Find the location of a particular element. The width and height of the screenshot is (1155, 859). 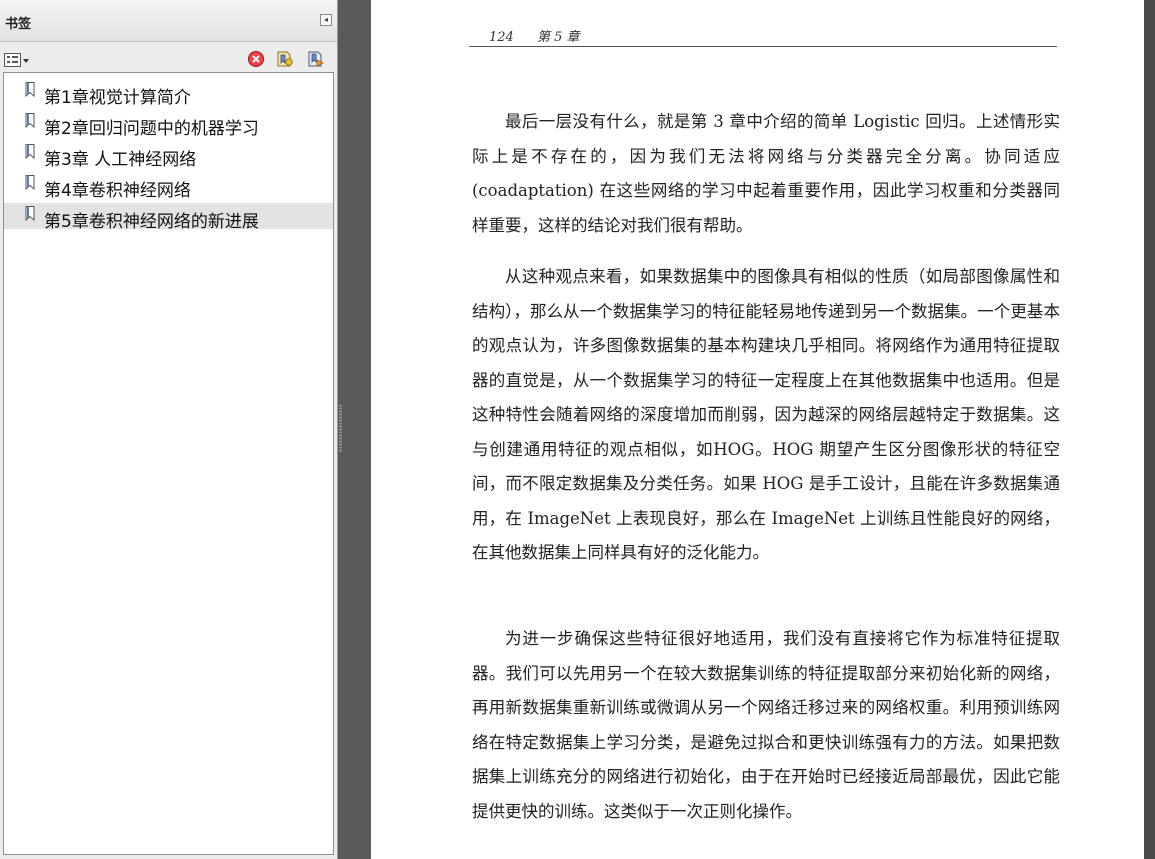

bookmark-label: 第3章 人工神经网络 is located at coordinates (120, 160).